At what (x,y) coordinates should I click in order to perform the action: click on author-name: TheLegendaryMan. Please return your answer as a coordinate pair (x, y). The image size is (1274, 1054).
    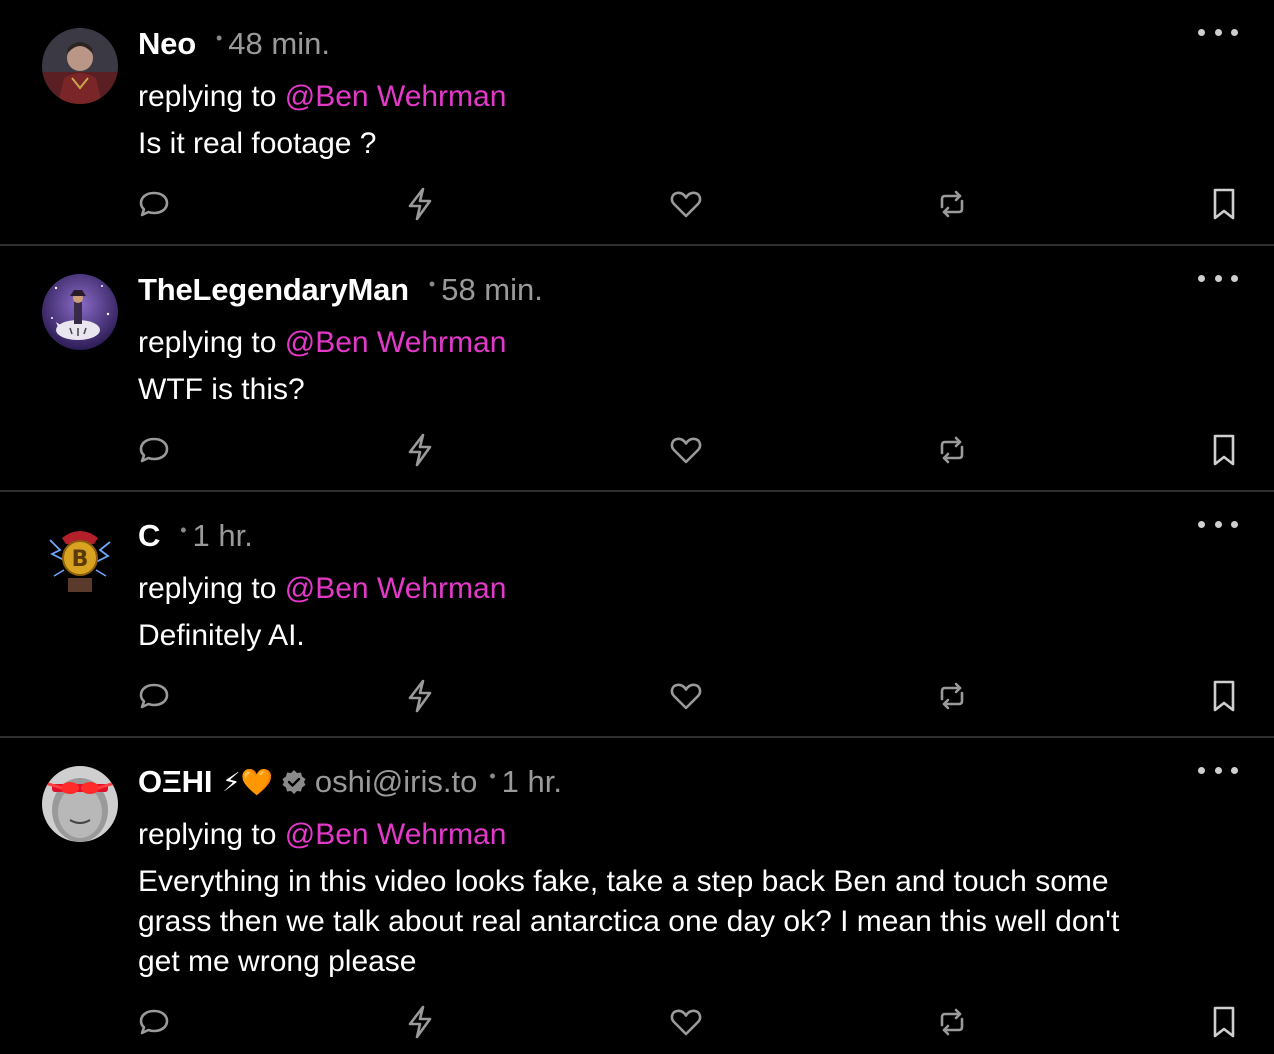
    Looking at the image, I should click on (273, 290).